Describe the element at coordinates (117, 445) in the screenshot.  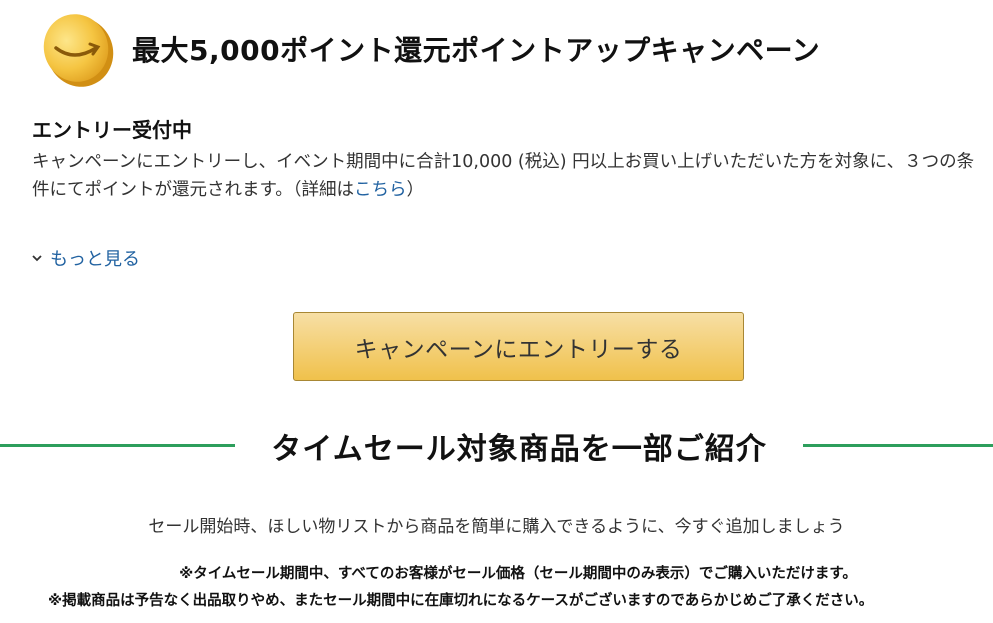
I see `section-divider-left` at that location.